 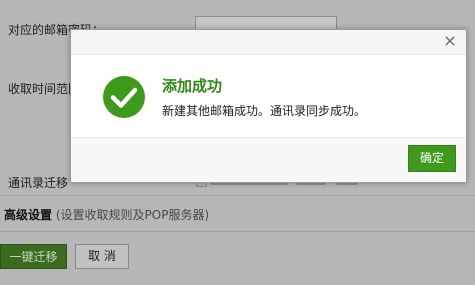 What do you see at coordinates (268, 42) in the screenshot?
I see `dialog-header: ×` at bounding box center [268, 42].